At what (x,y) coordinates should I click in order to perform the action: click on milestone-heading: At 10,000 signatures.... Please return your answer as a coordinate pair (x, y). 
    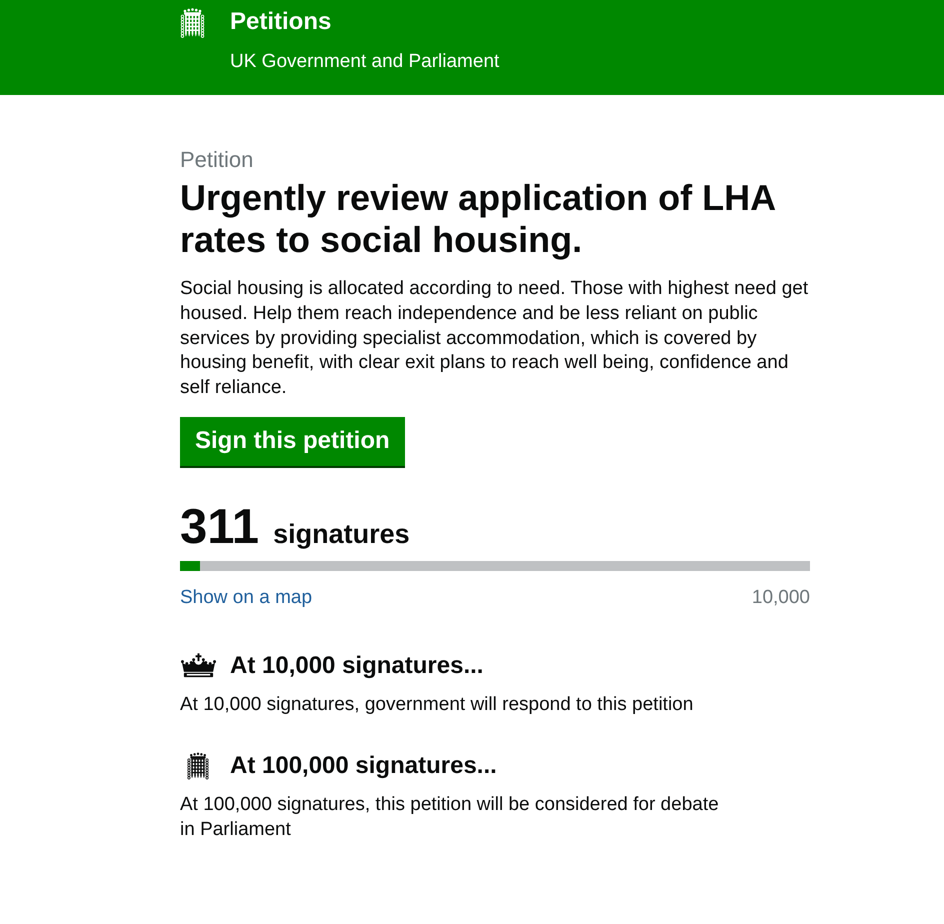
    Looking at the image, I should click on (357, 665).